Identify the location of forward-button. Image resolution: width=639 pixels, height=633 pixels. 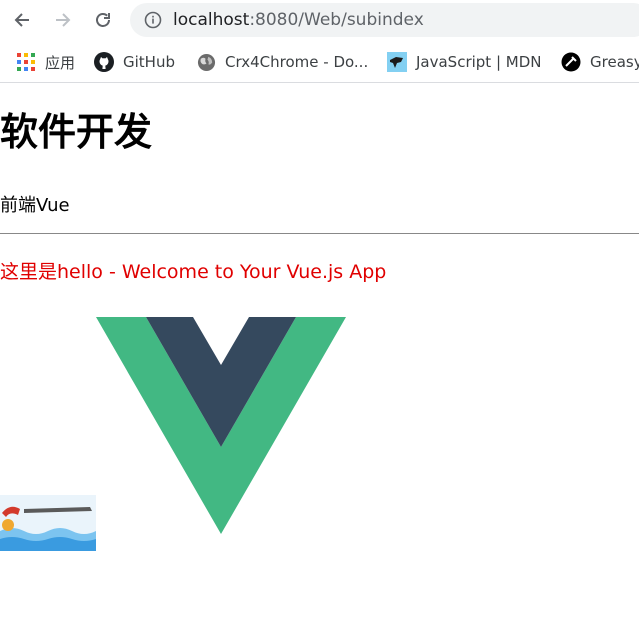
(63, 20).